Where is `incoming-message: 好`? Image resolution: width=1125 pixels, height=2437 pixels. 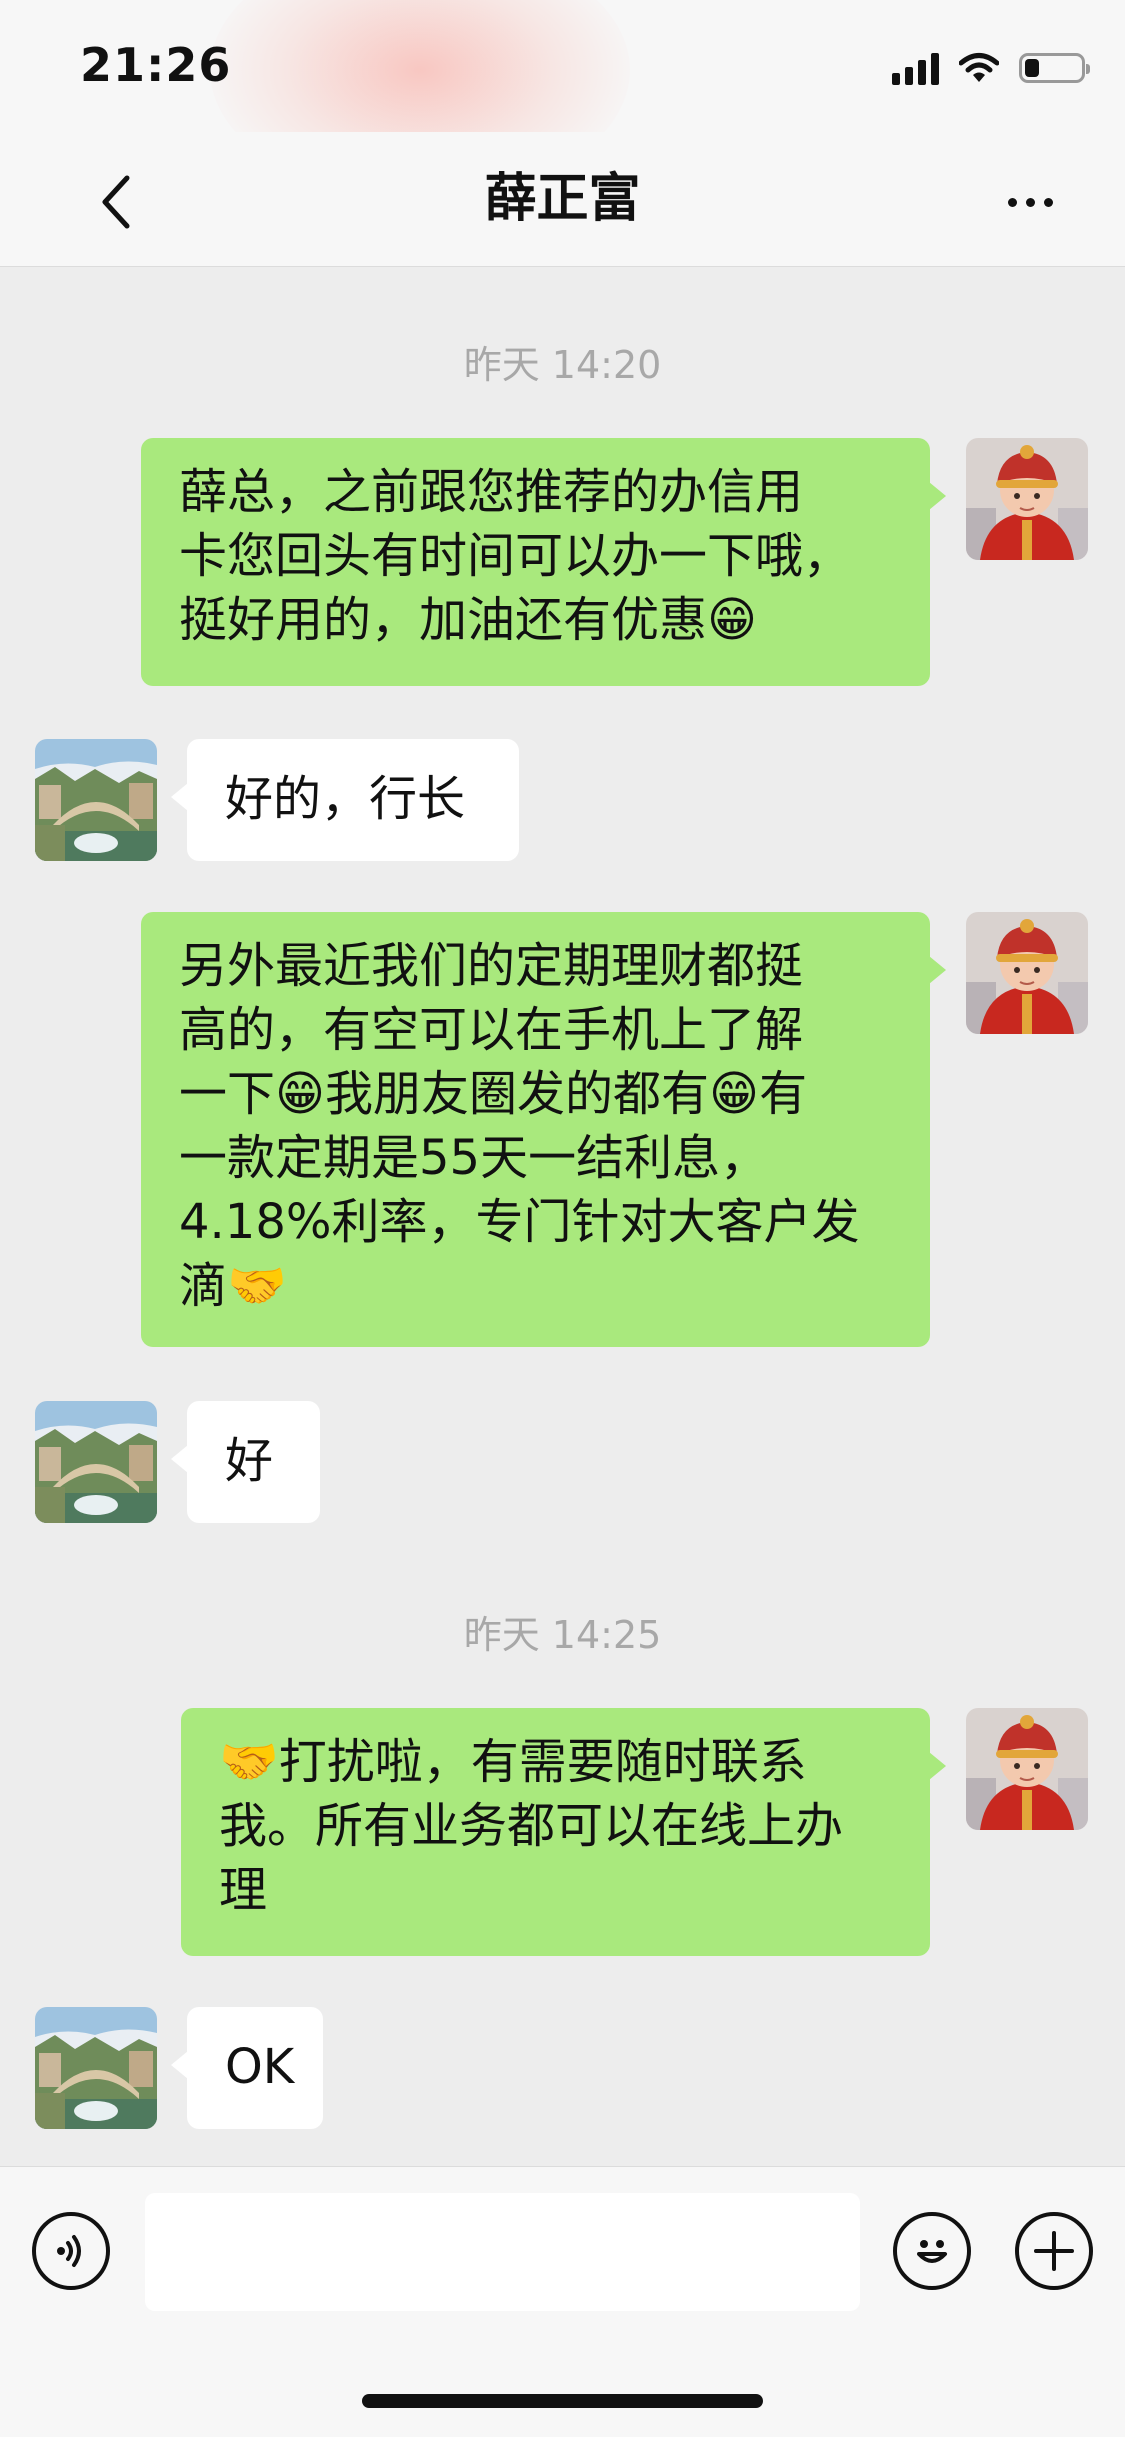 incoming-message: 好 is located at coordinates (245, 1462).